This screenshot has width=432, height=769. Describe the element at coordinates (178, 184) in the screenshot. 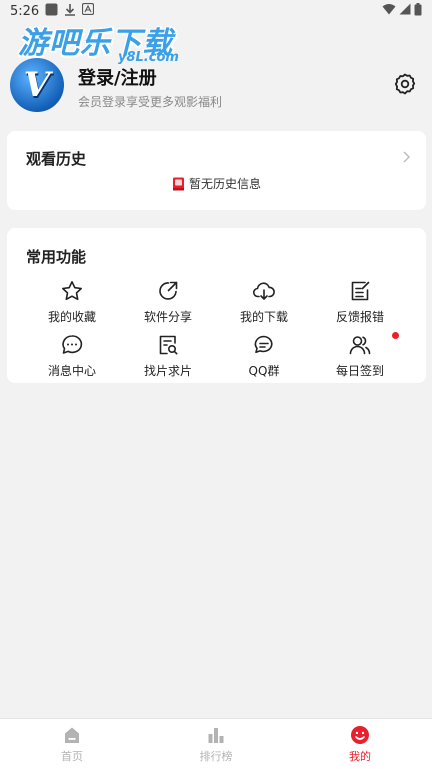

I see `book-icon` at that location.